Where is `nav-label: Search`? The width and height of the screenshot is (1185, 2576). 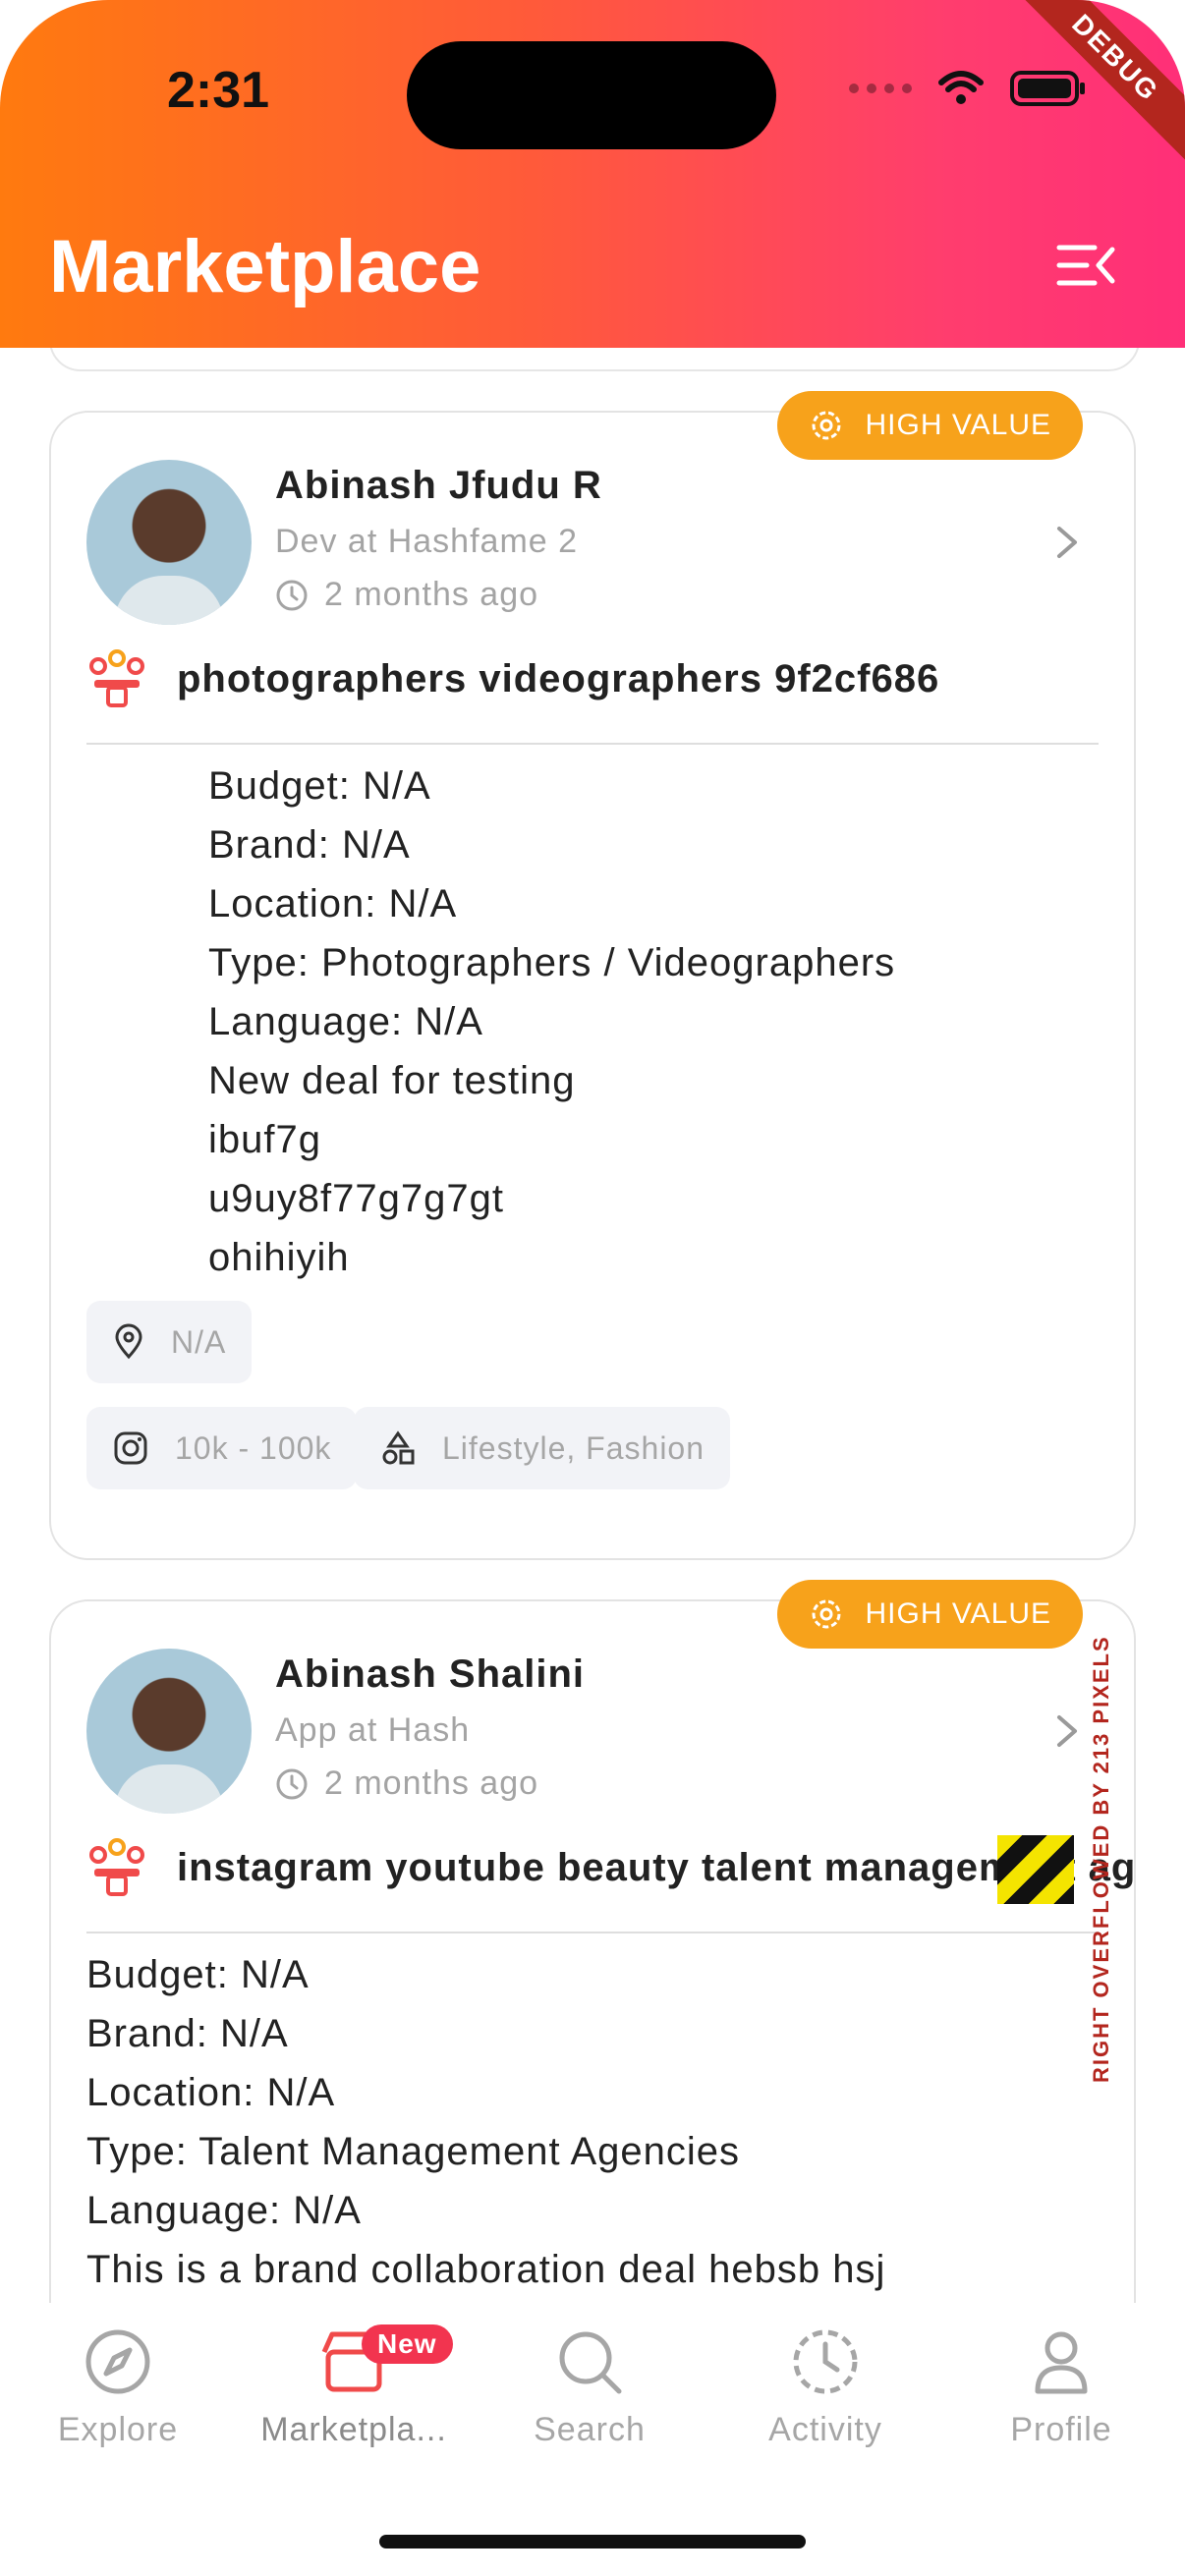 nav-label: Search is located at coordinates (590, 2429).